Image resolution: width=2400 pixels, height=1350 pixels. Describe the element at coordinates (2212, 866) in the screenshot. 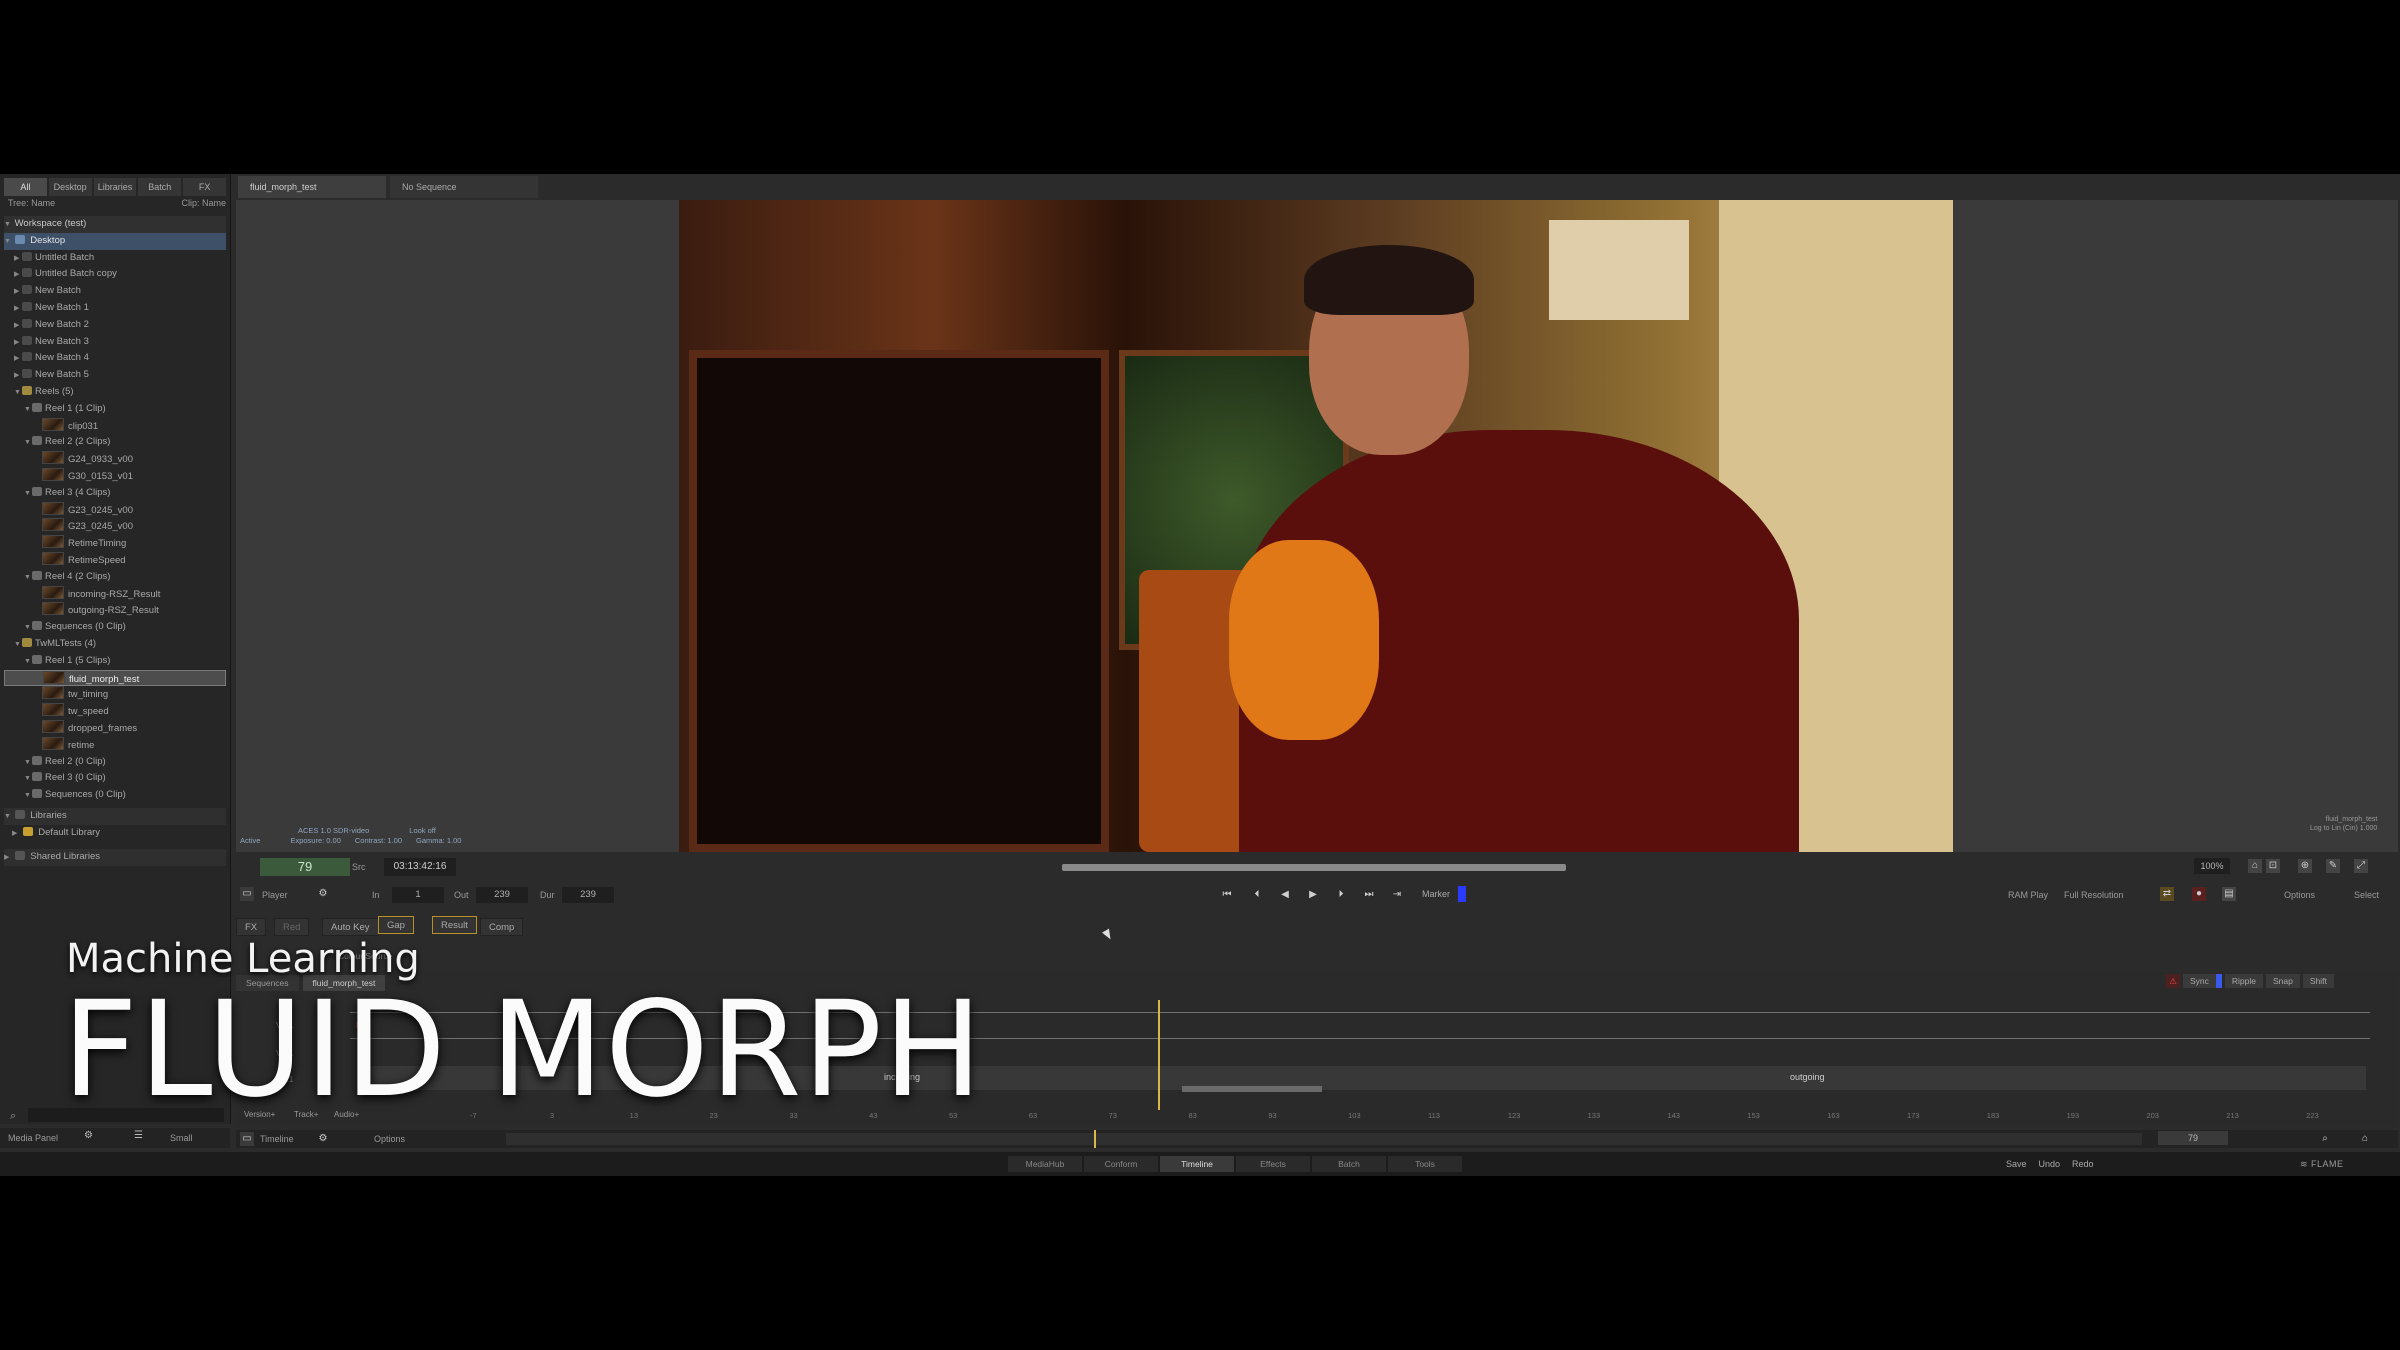

I see `zoom-field: 100%` at that location.